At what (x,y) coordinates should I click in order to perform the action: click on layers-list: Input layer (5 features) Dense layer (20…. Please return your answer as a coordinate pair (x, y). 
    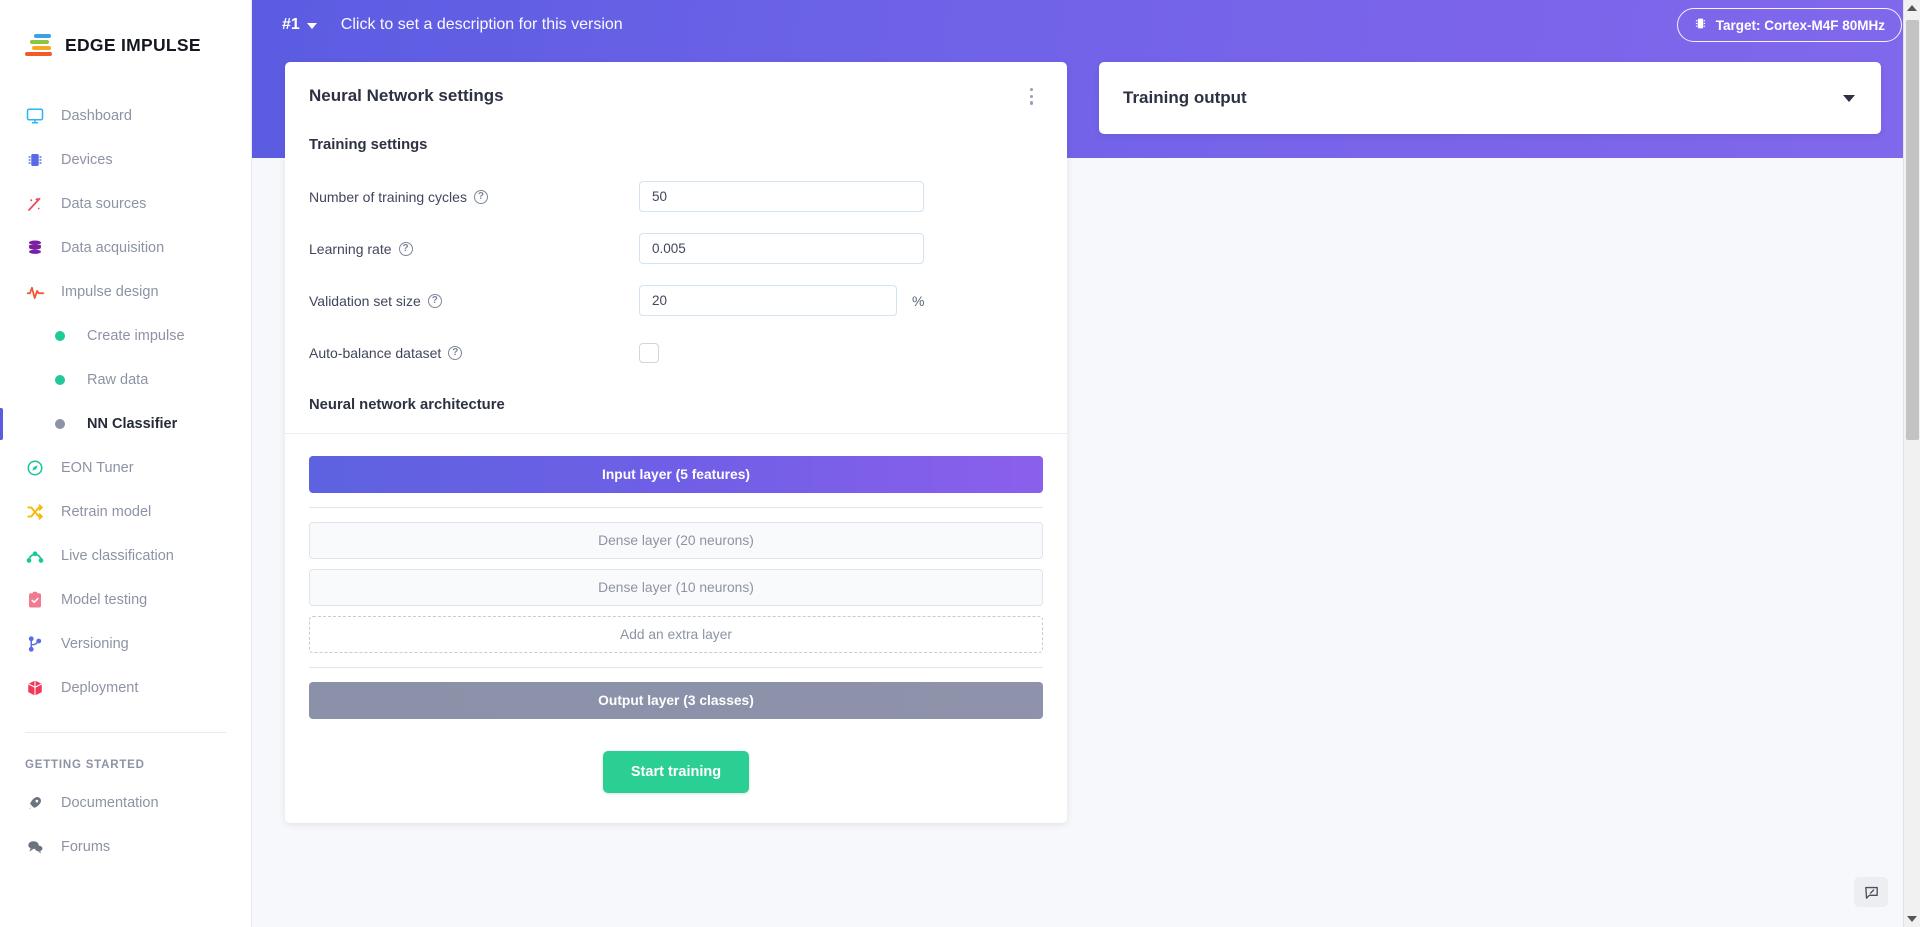
    Looking at the image, I should click on (676, 576).